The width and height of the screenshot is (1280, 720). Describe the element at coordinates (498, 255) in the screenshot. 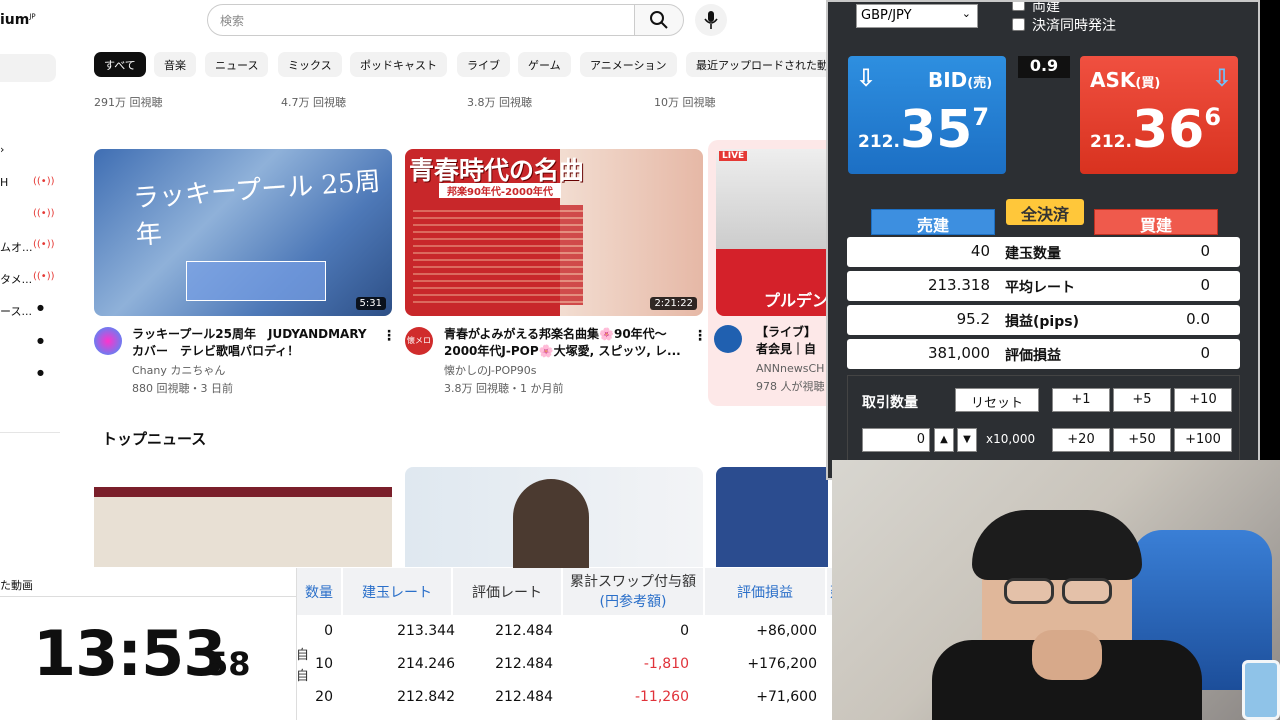

I see `tracklist` at that location.